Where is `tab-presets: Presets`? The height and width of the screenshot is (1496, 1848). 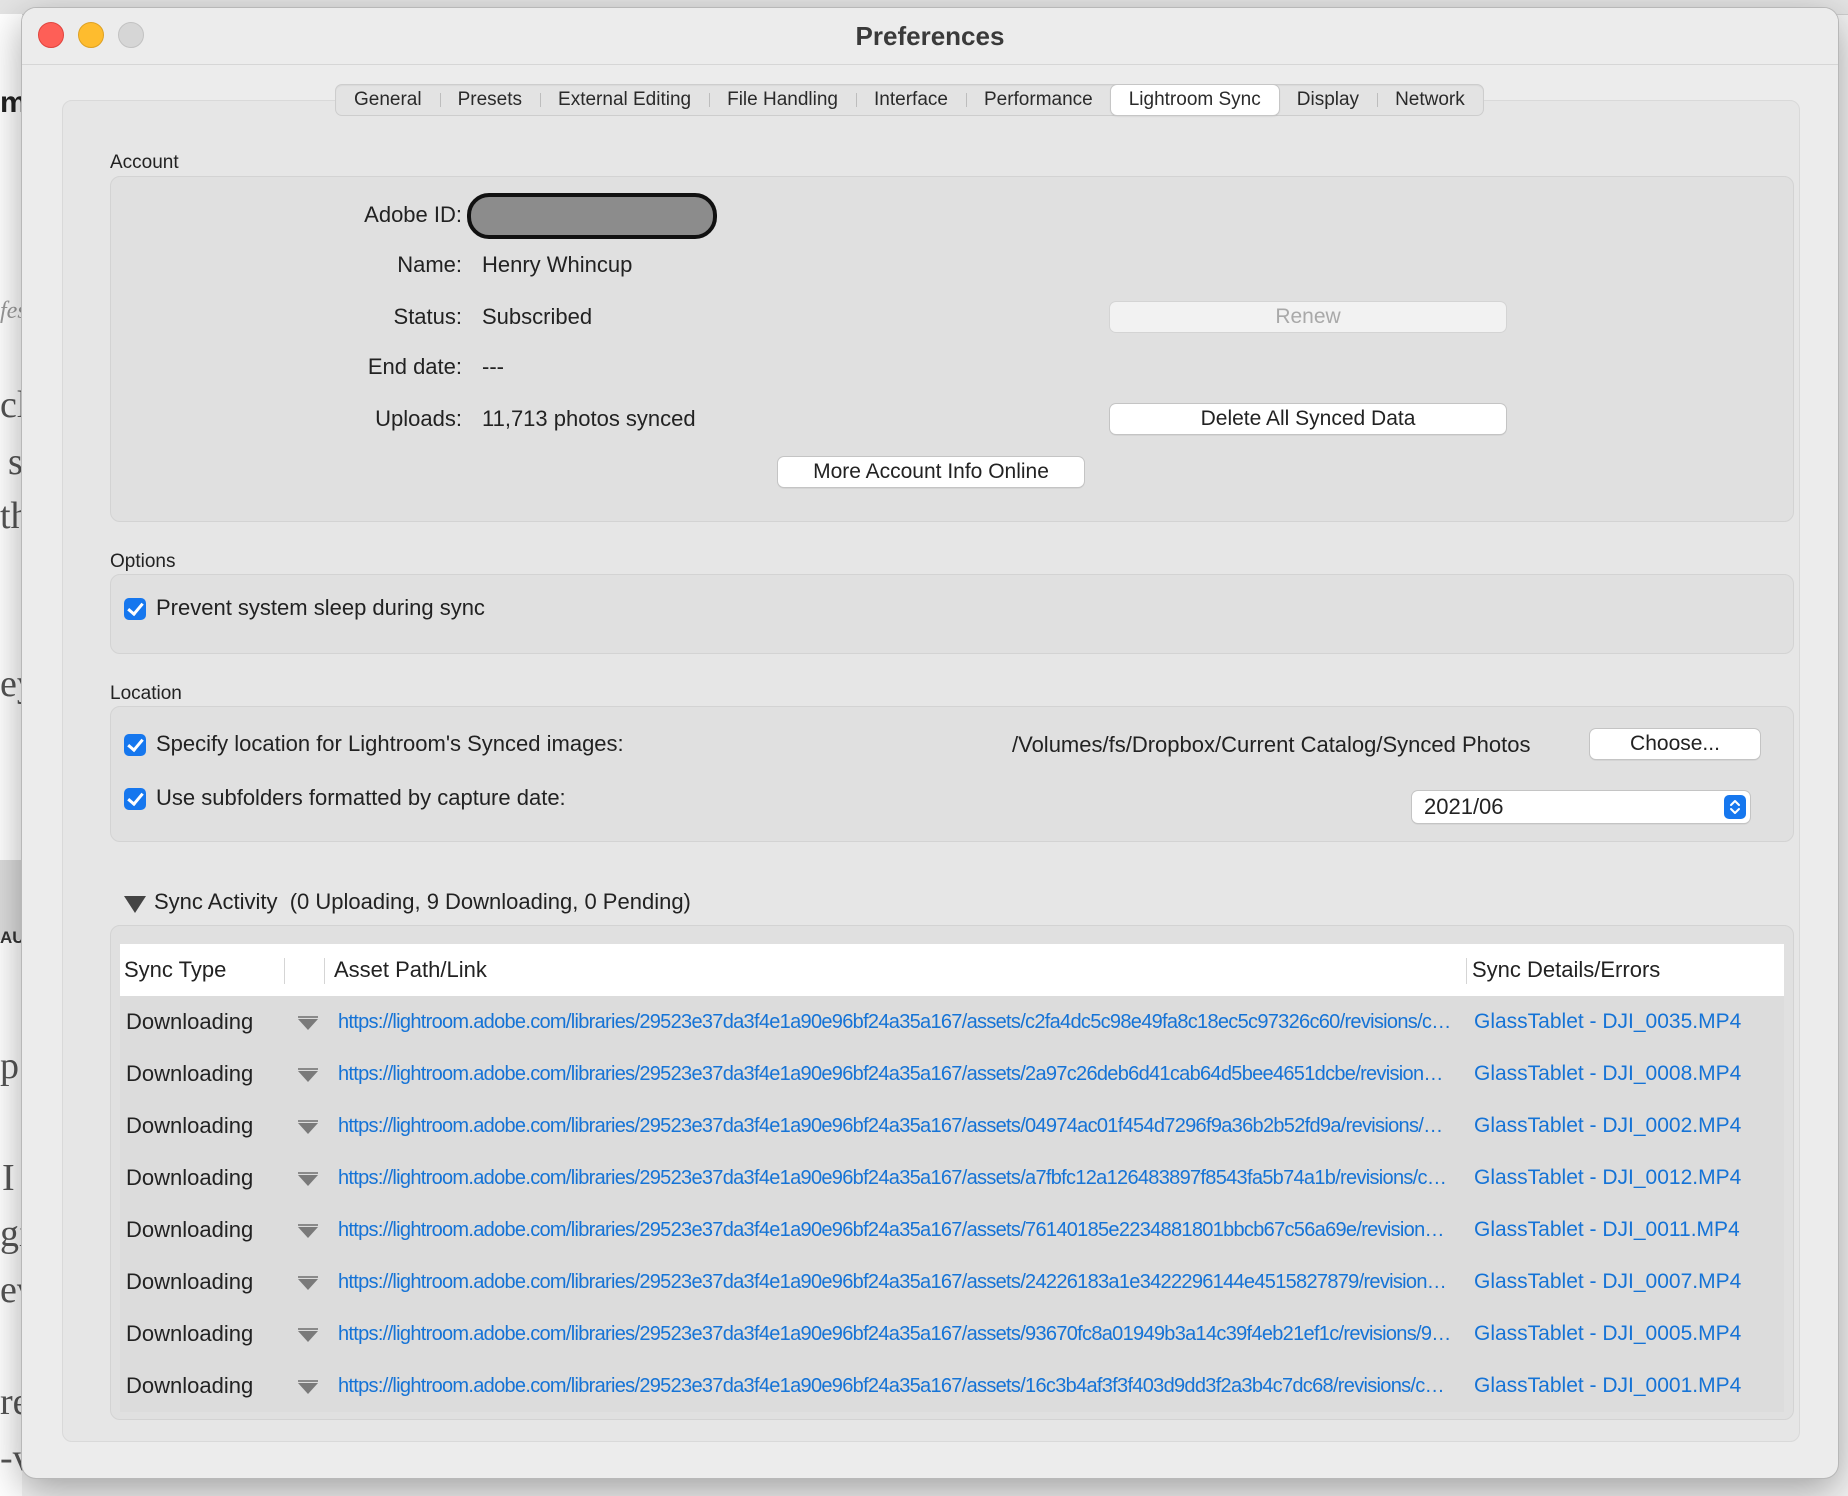 tab-presets: Presets is located at coordinates (489, 100).